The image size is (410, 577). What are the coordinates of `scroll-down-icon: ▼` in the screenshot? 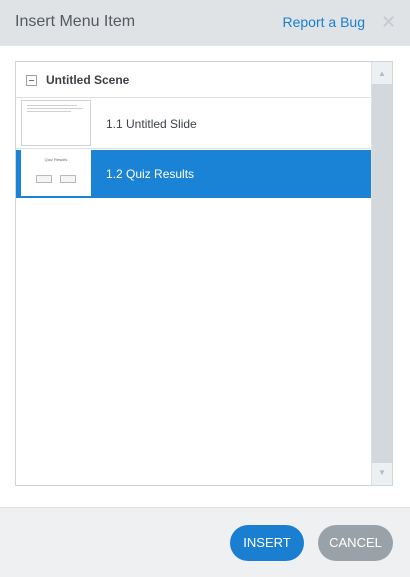 It's located at (382, 473).